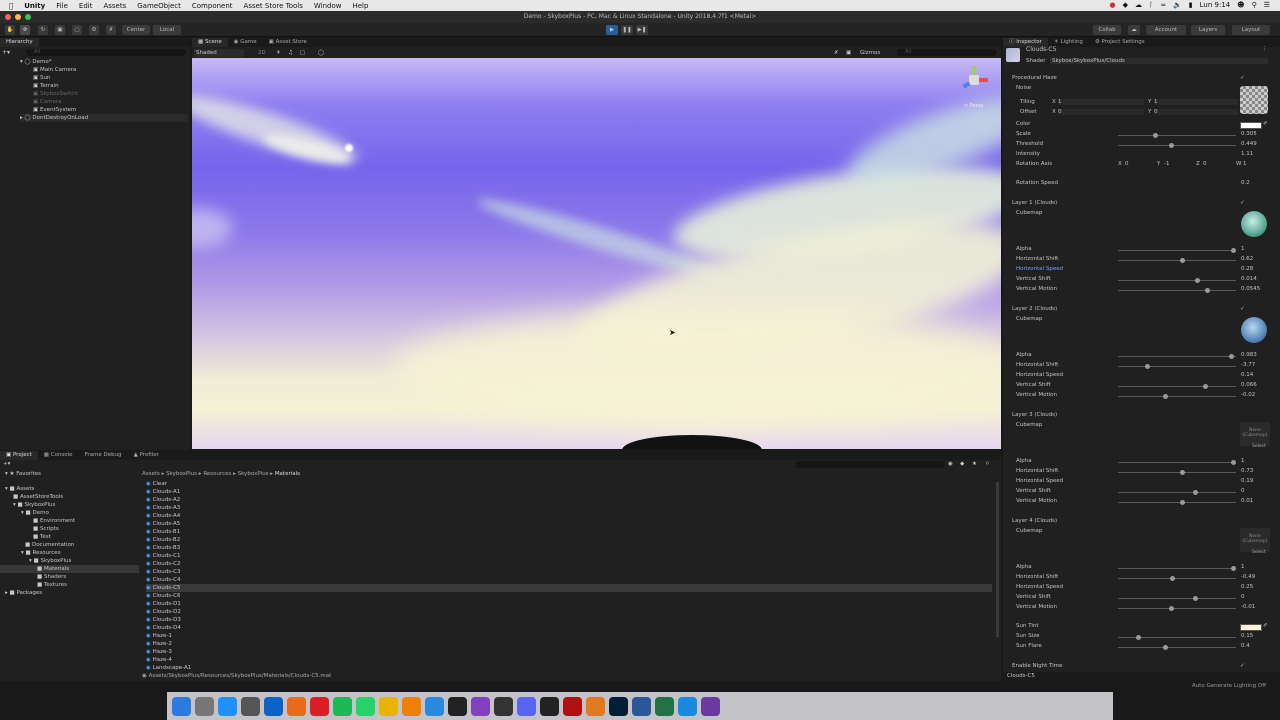 This screenshot has height=720, width=1280. I want to click on folder-node: ▾ ■ Demo, so click(35, 513).